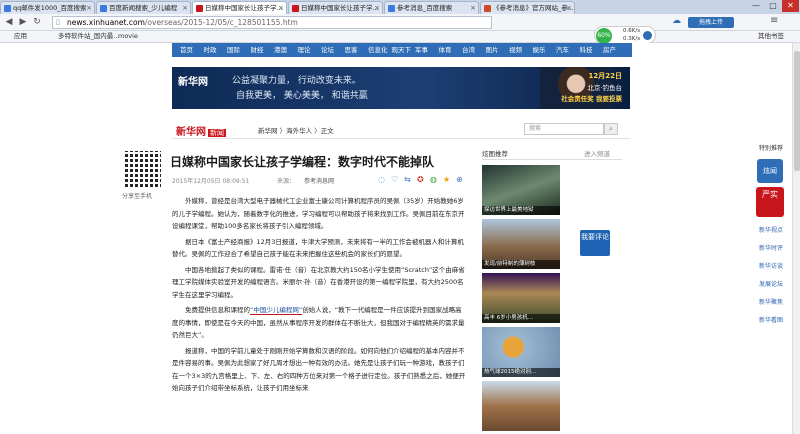 This screenshot has width=800, height=434. What do you see at coordinates (425, 8) in the screenshot?
I see `tab-title: 参考消息_百度搜索` at bounding box center [425, 8].